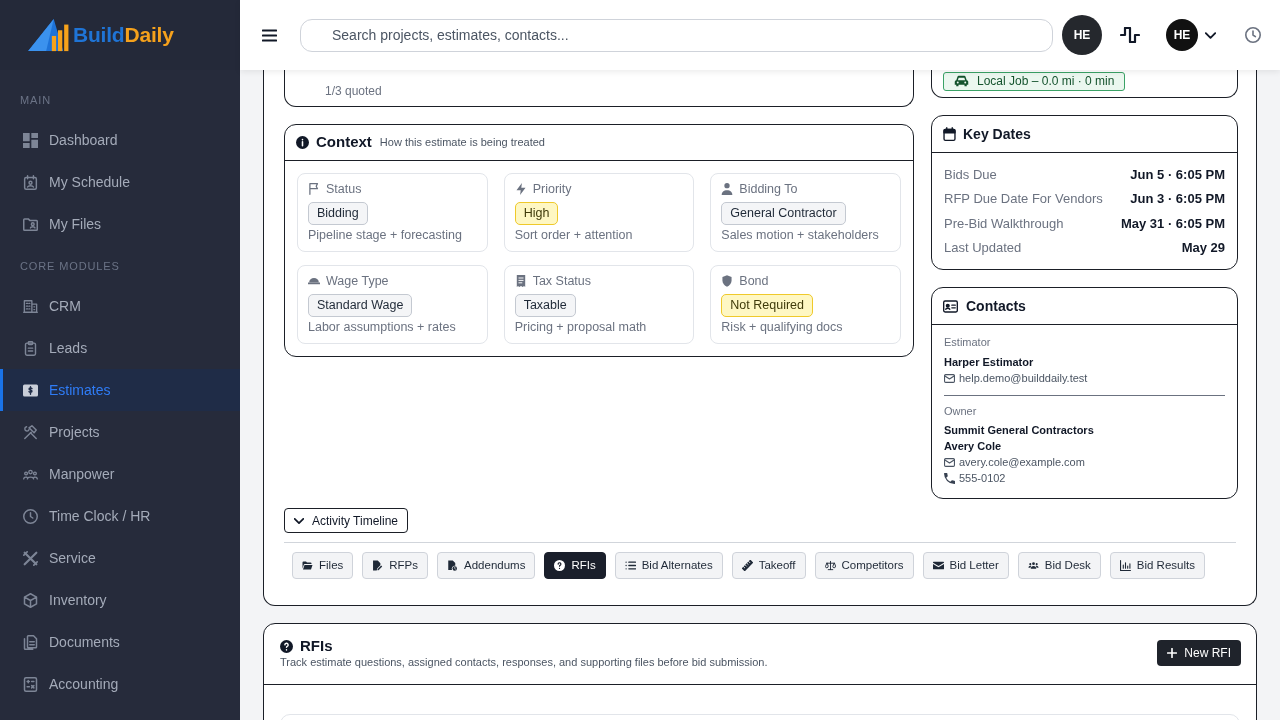 The height and width of the screenshot is (720, 1280). Describe the element at coordinates (727, 281) in the screenshot. I see `shield-icon` at that location.